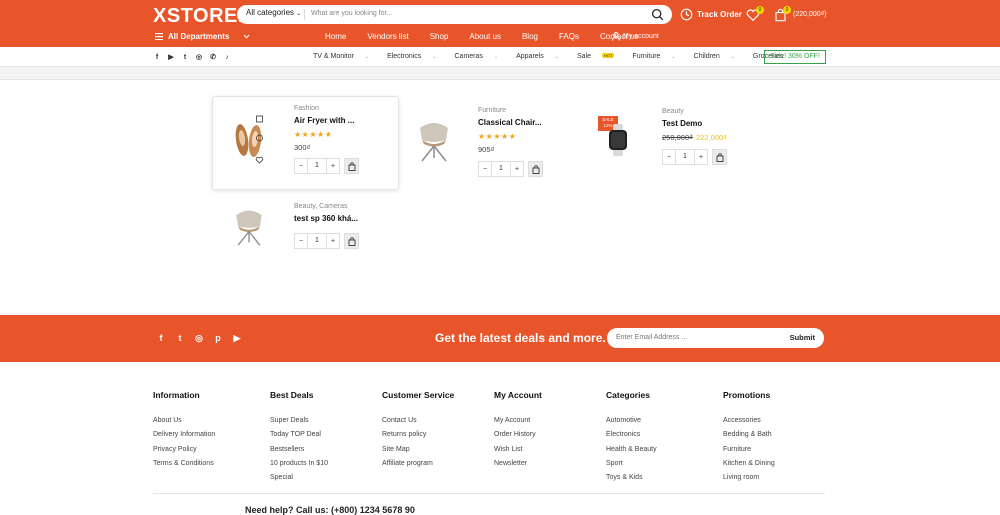  I want to click on category-children: Children ⌄, so click(719, 56).